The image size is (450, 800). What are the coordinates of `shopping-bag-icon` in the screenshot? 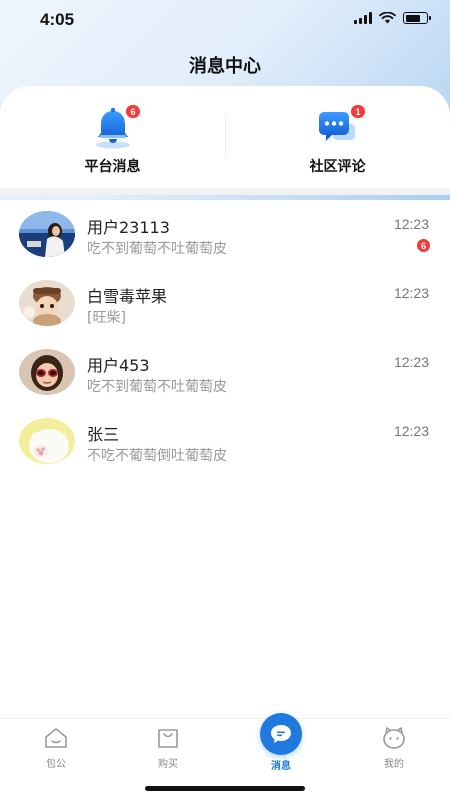 It's located at (168, 738).